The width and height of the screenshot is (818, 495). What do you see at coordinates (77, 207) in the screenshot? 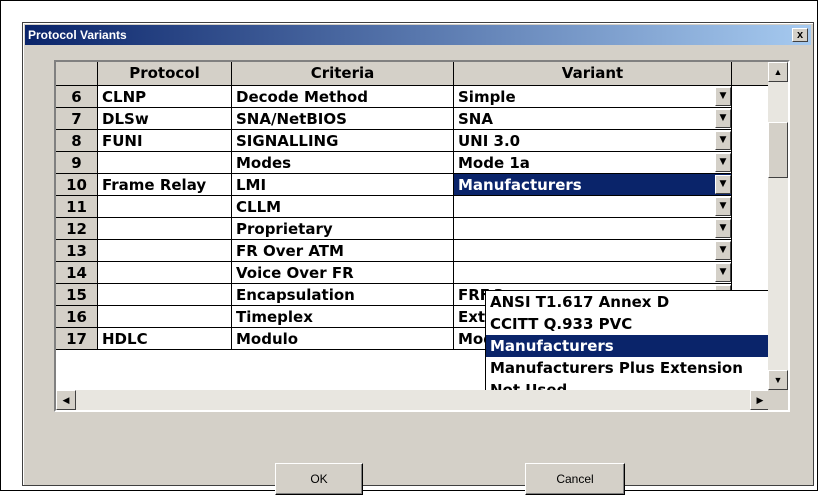
I see `row-number: 11` at bounding box center [77, 207].